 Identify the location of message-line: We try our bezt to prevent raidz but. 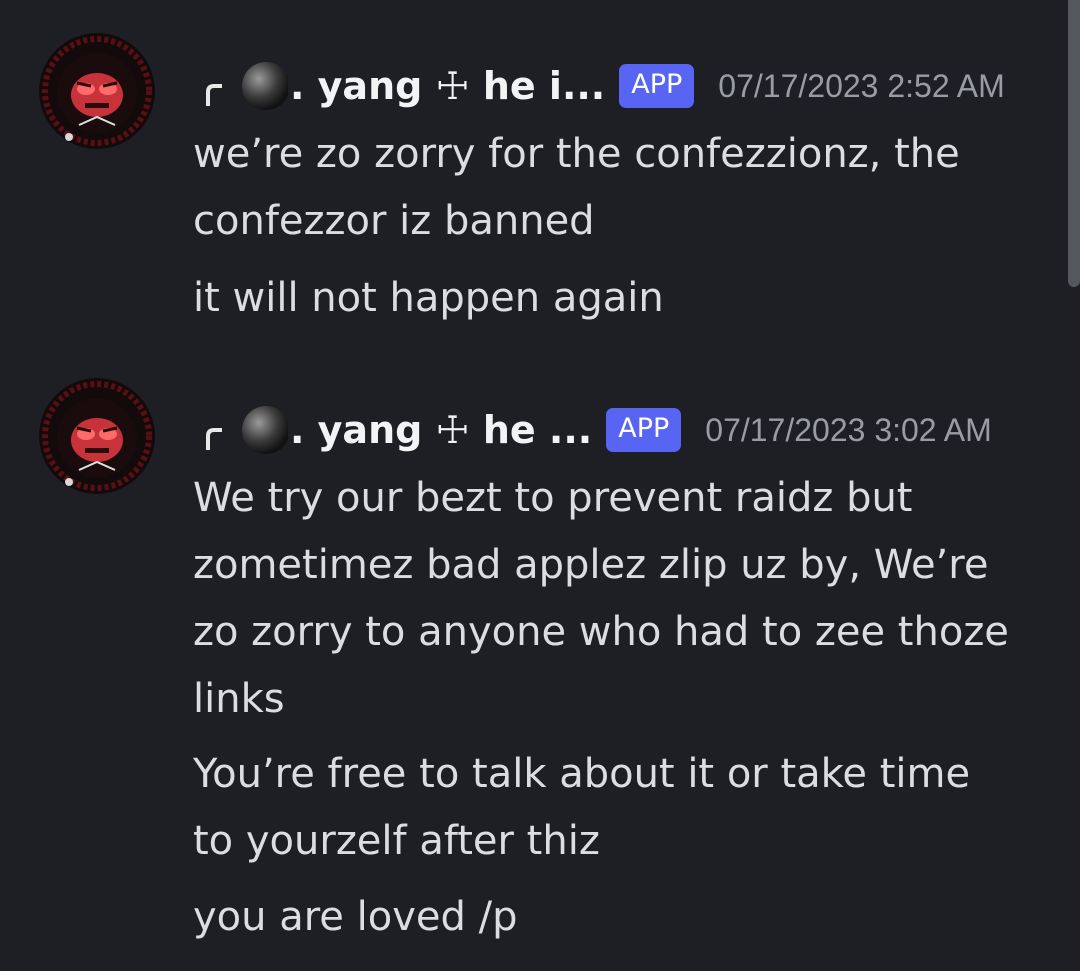
(553, 498).